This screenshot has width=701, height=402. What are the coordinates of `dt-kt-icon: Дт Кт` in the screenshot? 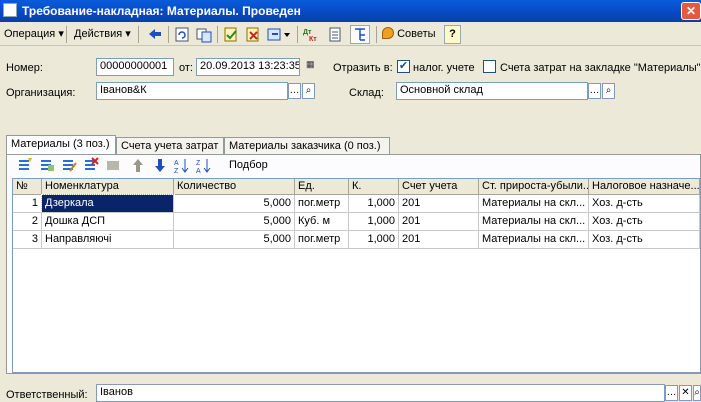 It's located at (311, 34).